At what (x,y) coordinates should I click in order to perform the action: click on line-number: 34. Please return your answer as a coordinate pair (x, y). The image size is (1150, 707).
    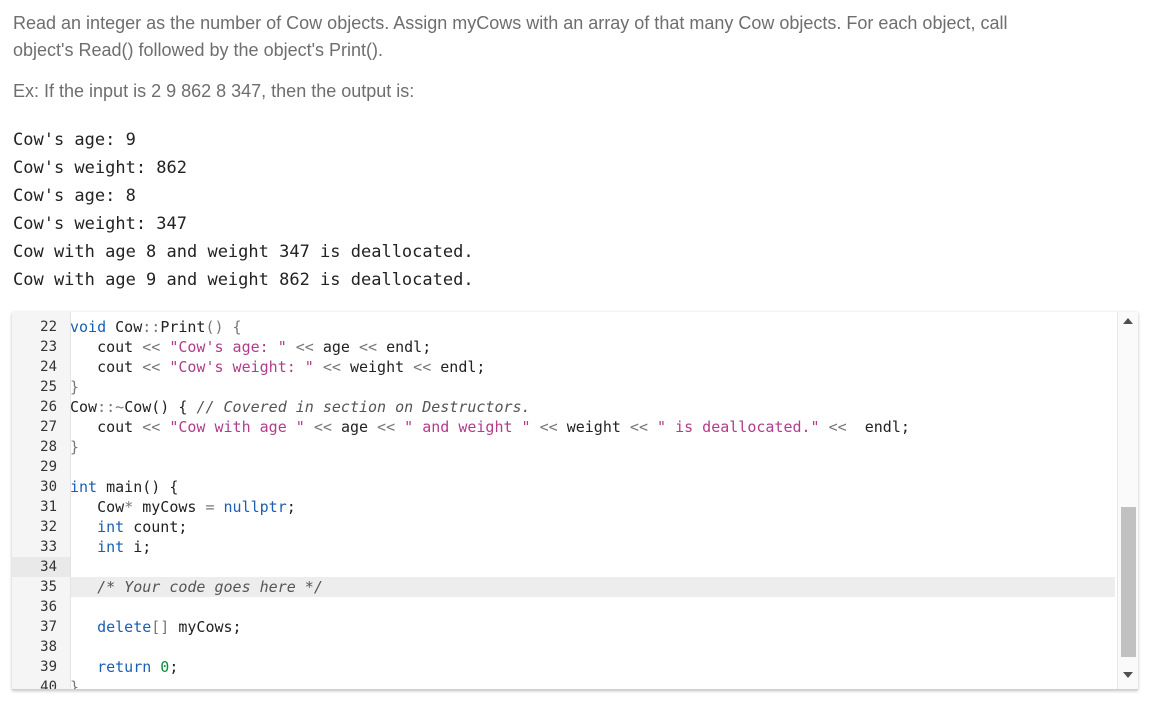
    Looking at the image, I should click on (48, 567).